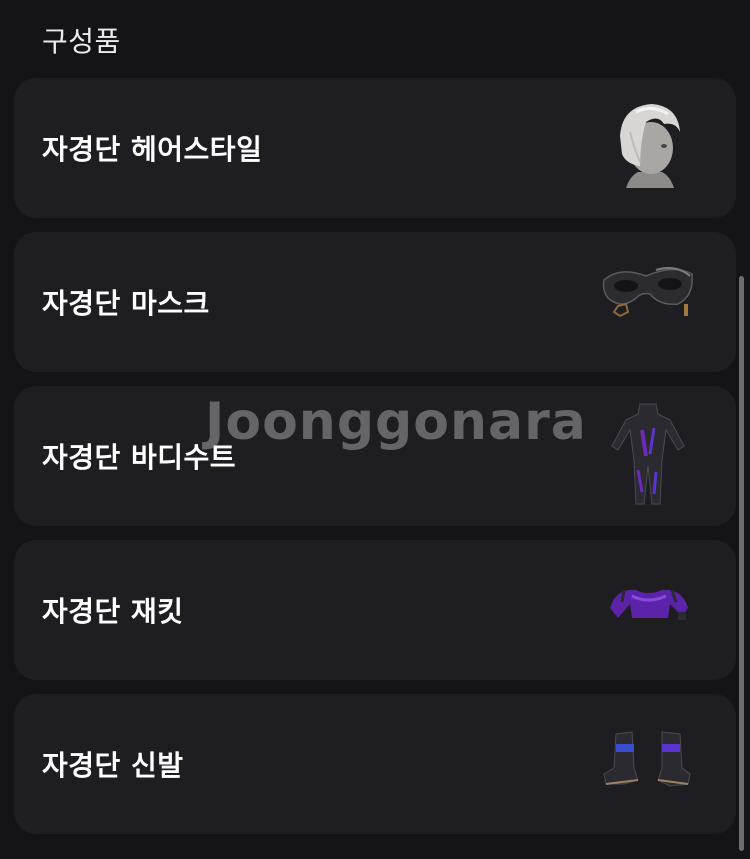 The height and width of the screenshot is (859, 750). What do you see at coordinates (648, 610) in the screenshot?
I see `jacket-icon` at bounding box center [648, 610].